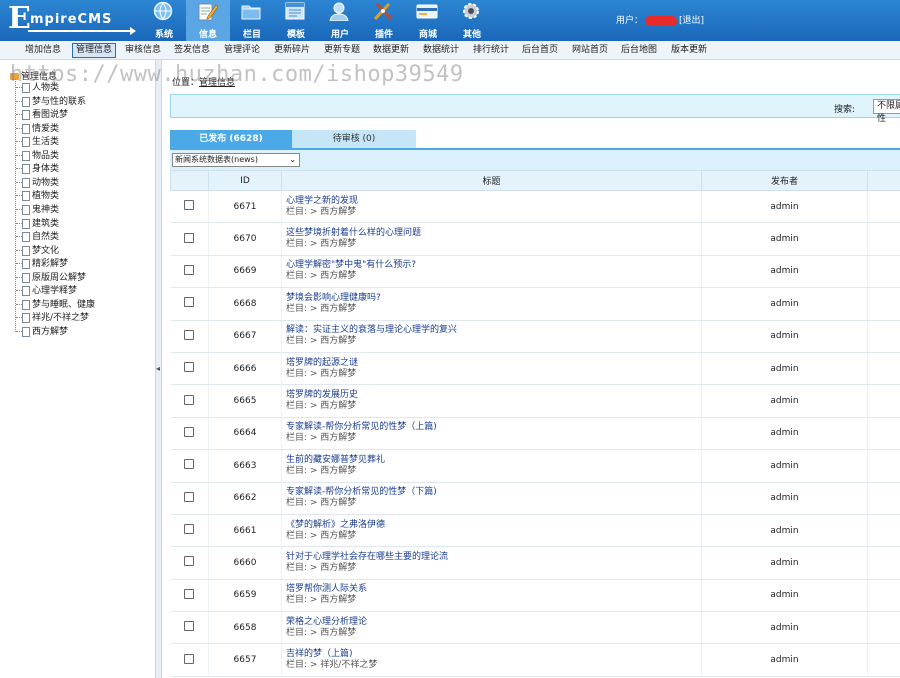 The image size is (900, 678). I want to click on header-id: ID, so click(245, 180).